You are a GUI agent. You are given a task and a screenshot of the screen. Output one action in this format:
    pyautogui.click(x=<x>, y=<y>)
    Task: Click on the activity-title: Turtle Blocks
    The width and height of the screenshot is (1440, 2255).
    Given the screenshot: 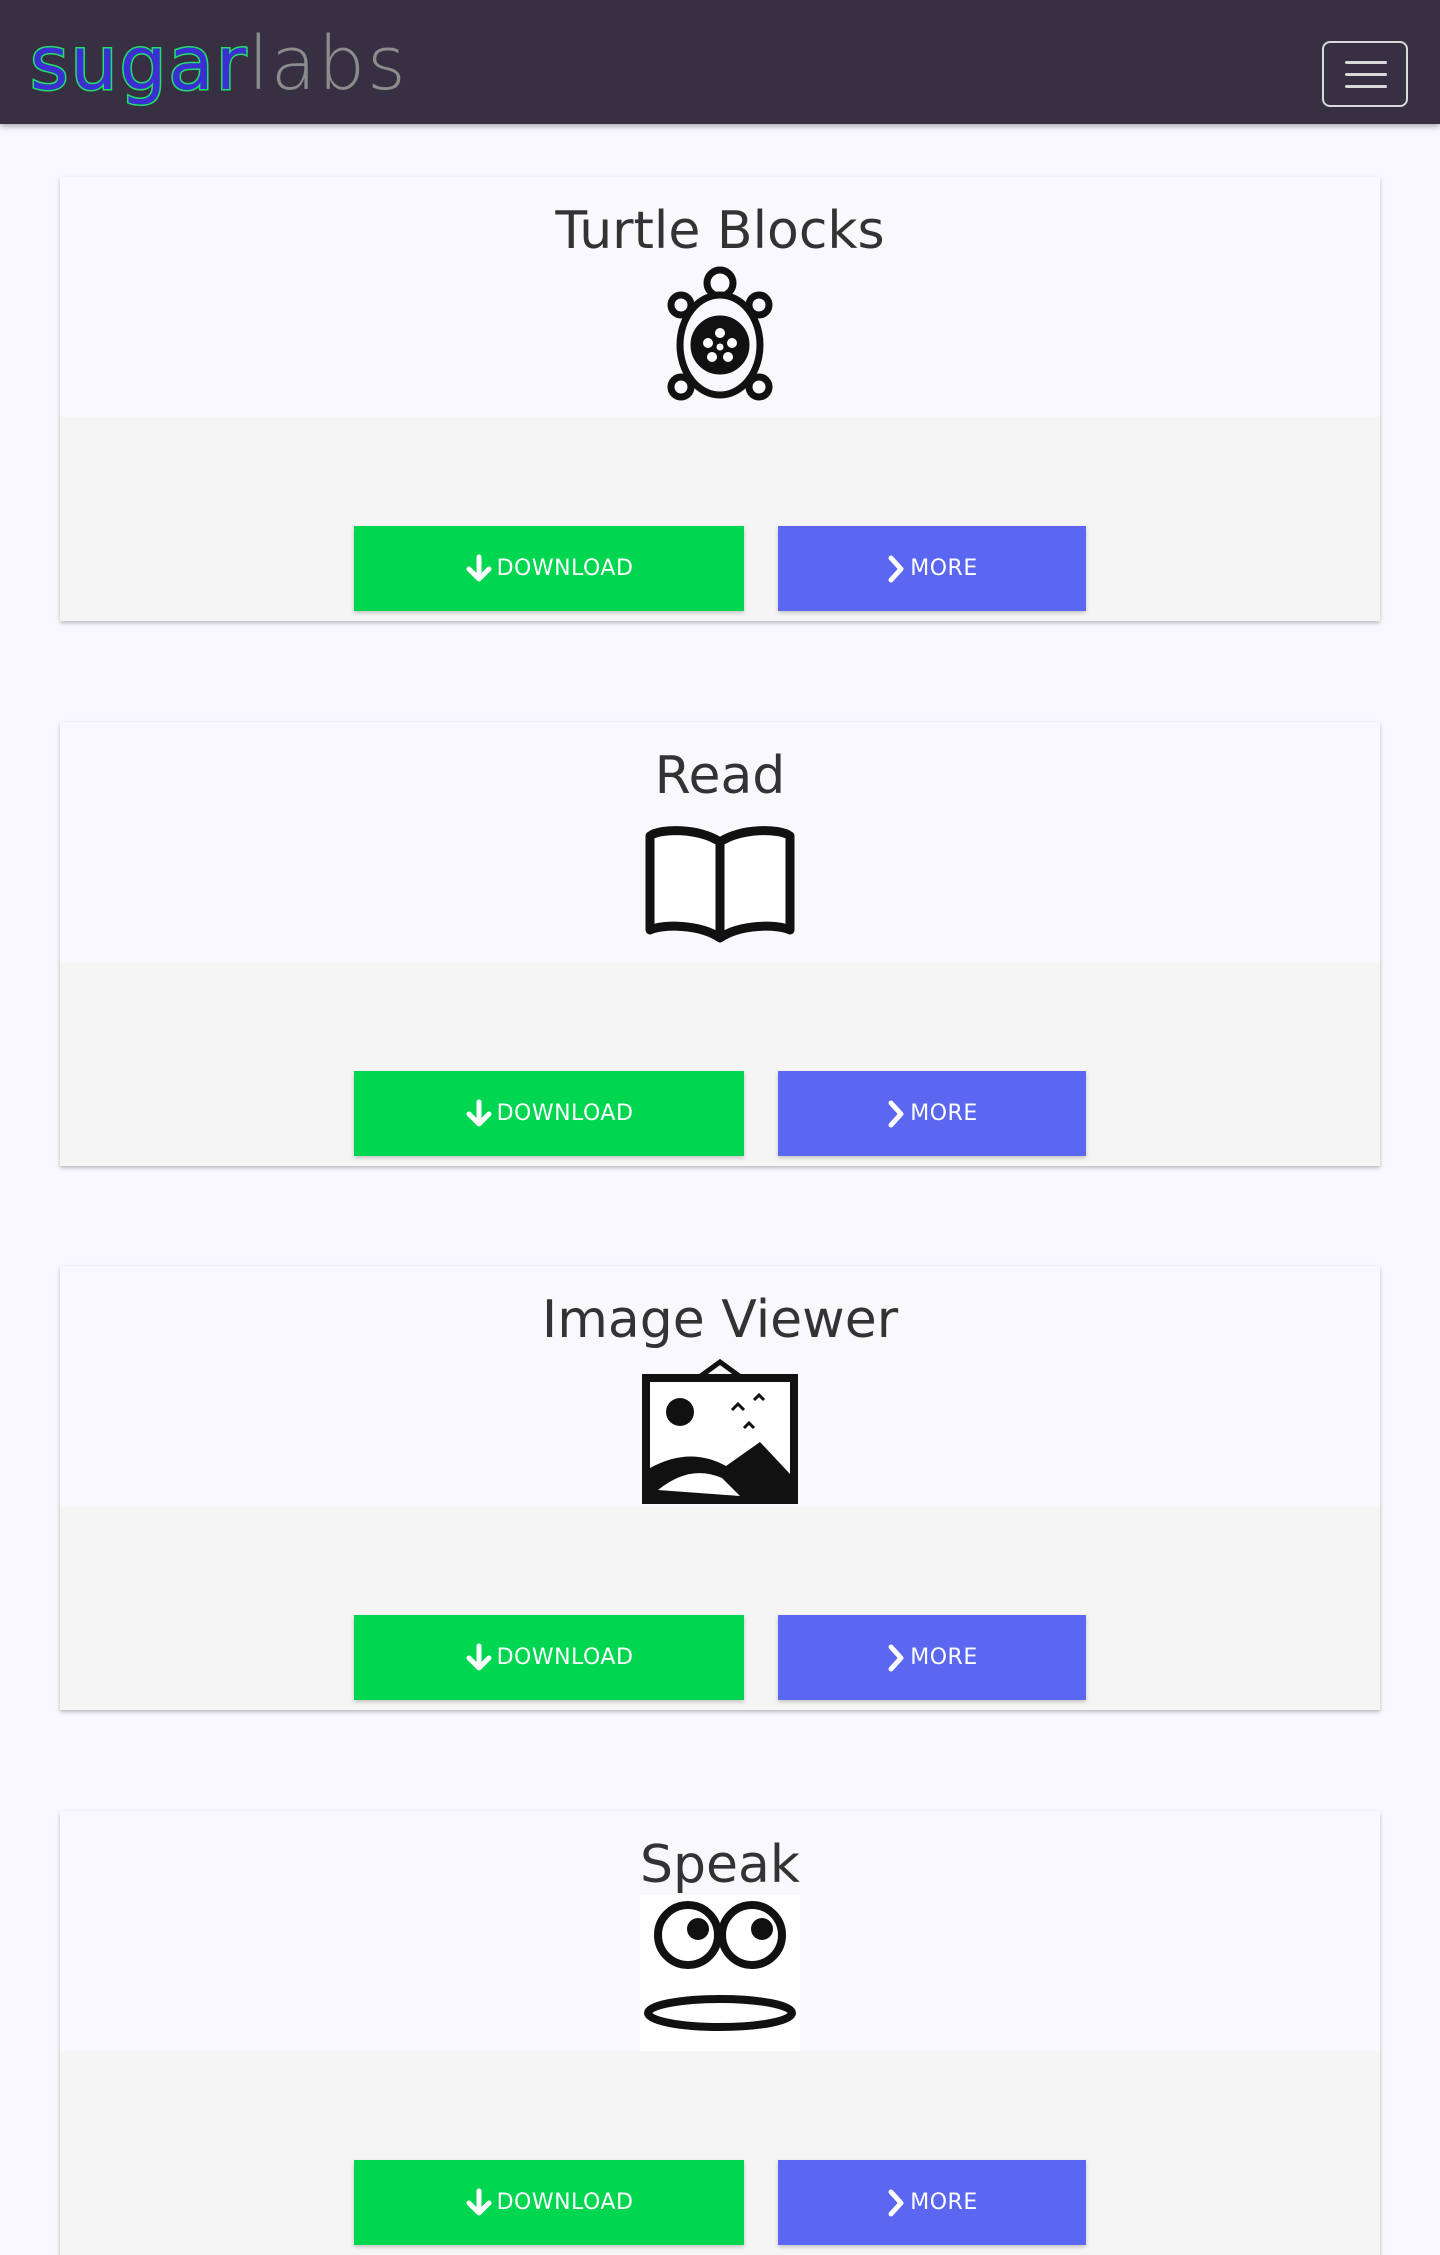 What is the action you would take?
    pyautogui.click(x=720, y=231)
    